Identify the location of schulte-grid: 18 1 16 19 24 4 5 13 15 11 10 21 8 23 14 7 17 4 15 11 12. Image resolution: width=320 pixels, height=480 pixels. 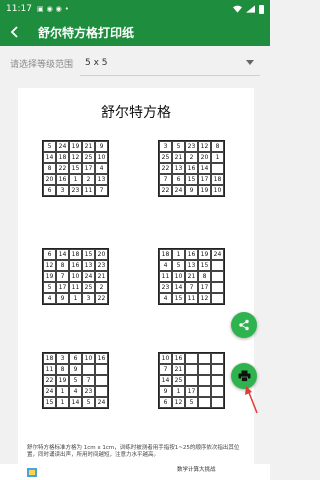
(191, 276).